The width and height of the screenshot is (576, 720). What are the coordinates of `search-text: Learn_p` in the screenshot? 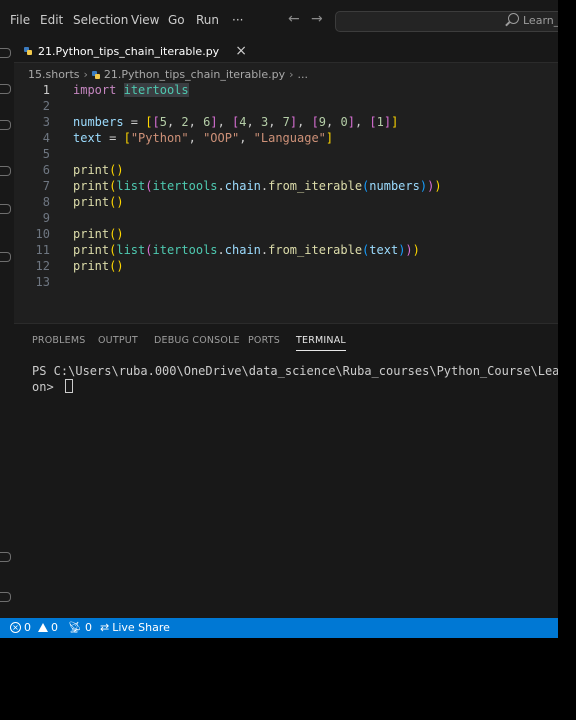 It's located at (540, 20).